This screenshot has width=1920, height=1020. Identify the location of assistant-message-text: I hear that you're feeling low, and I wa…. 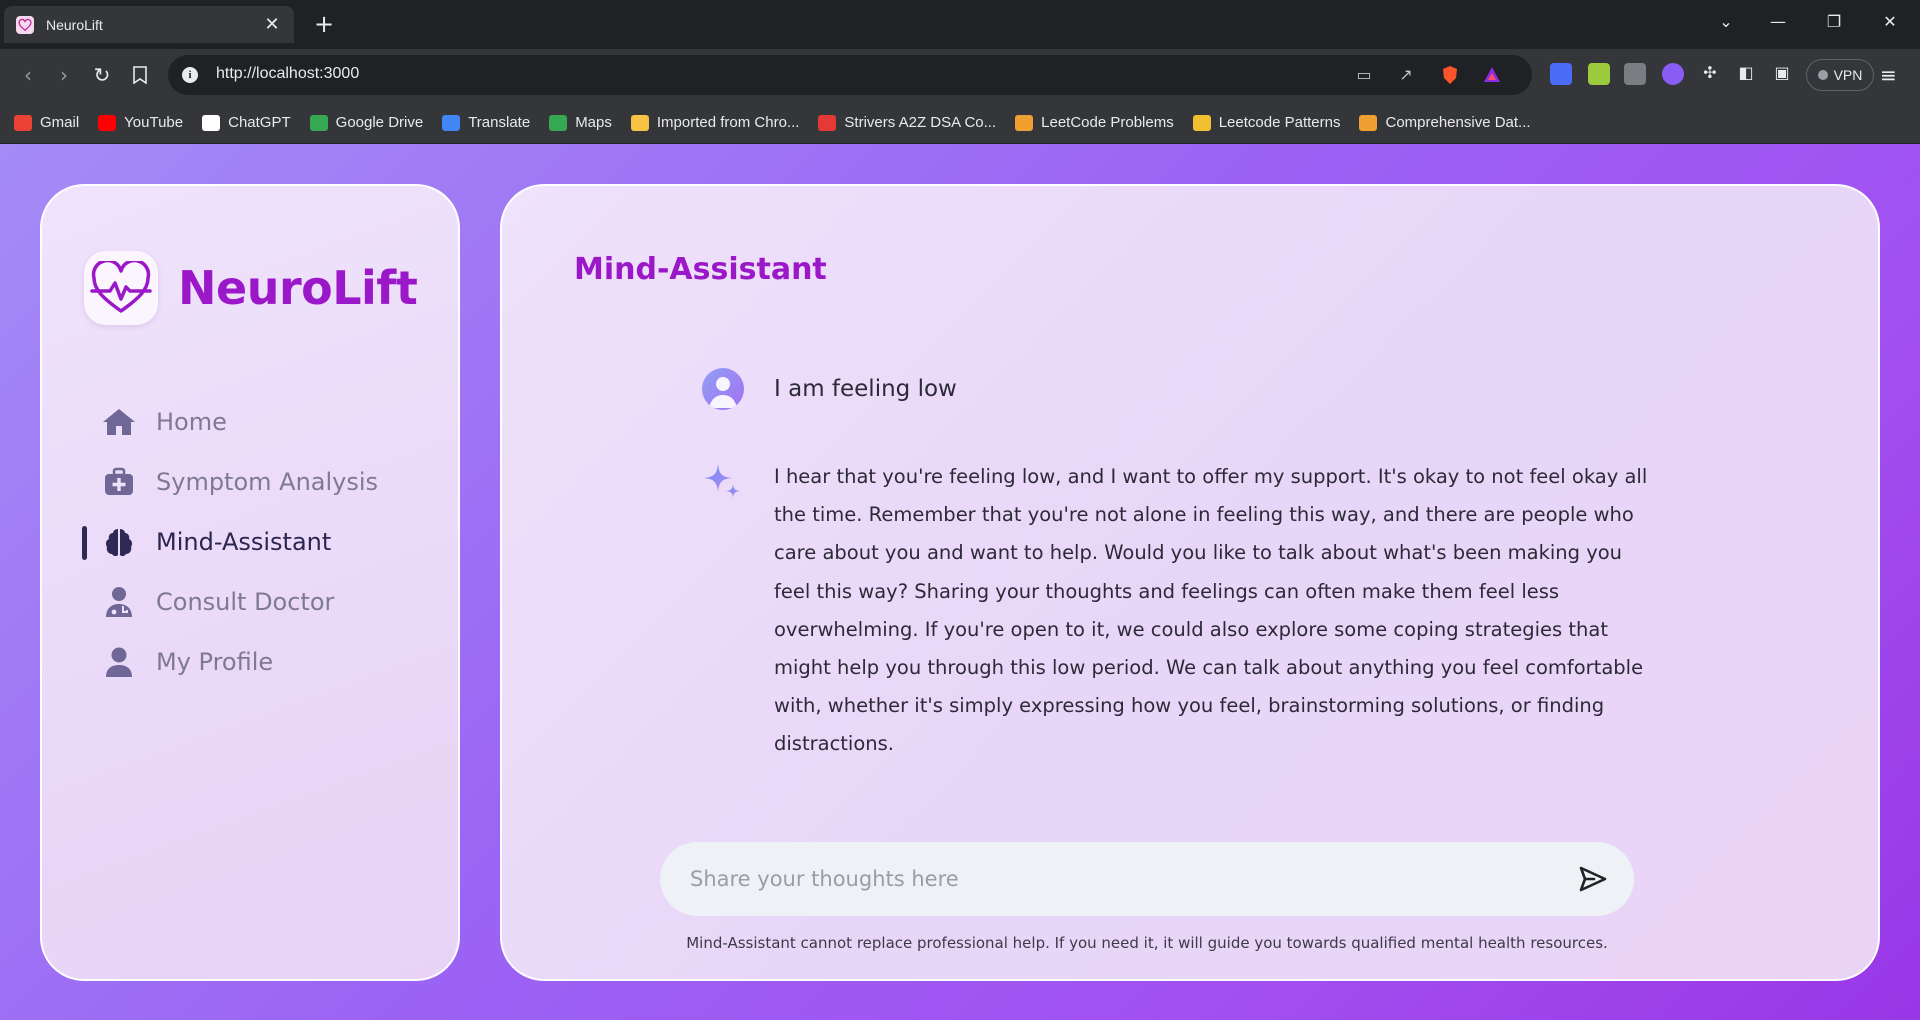
(1211, 610).